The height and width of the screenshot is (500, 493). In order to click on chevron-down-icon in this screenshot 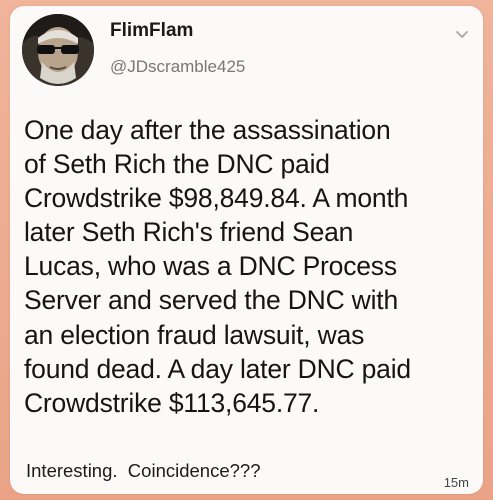, I will do `click(462, 35)`.